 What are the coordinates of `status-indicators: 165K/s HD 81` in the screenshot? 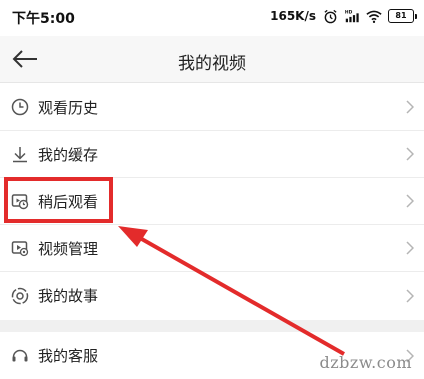 It's located at (343, 16).